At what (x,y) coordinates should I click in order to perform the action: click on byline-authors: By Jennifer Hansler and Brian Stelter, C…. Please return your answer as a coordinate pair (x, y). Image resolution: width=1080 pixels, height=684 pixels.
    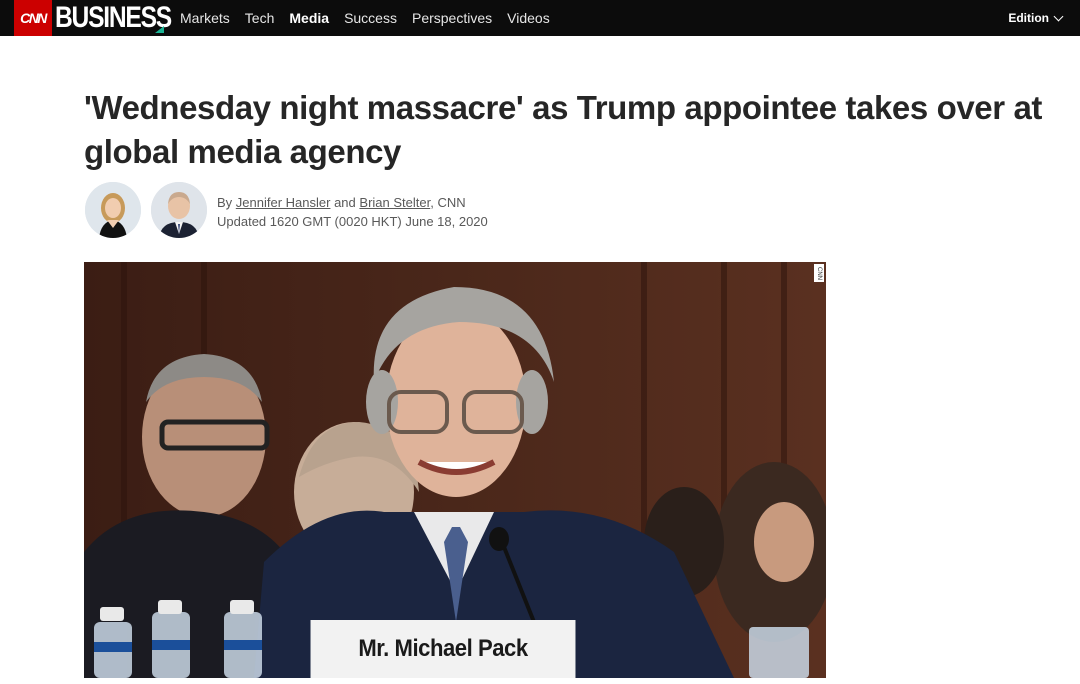
    Looking at the image, I should click on (352, 202).